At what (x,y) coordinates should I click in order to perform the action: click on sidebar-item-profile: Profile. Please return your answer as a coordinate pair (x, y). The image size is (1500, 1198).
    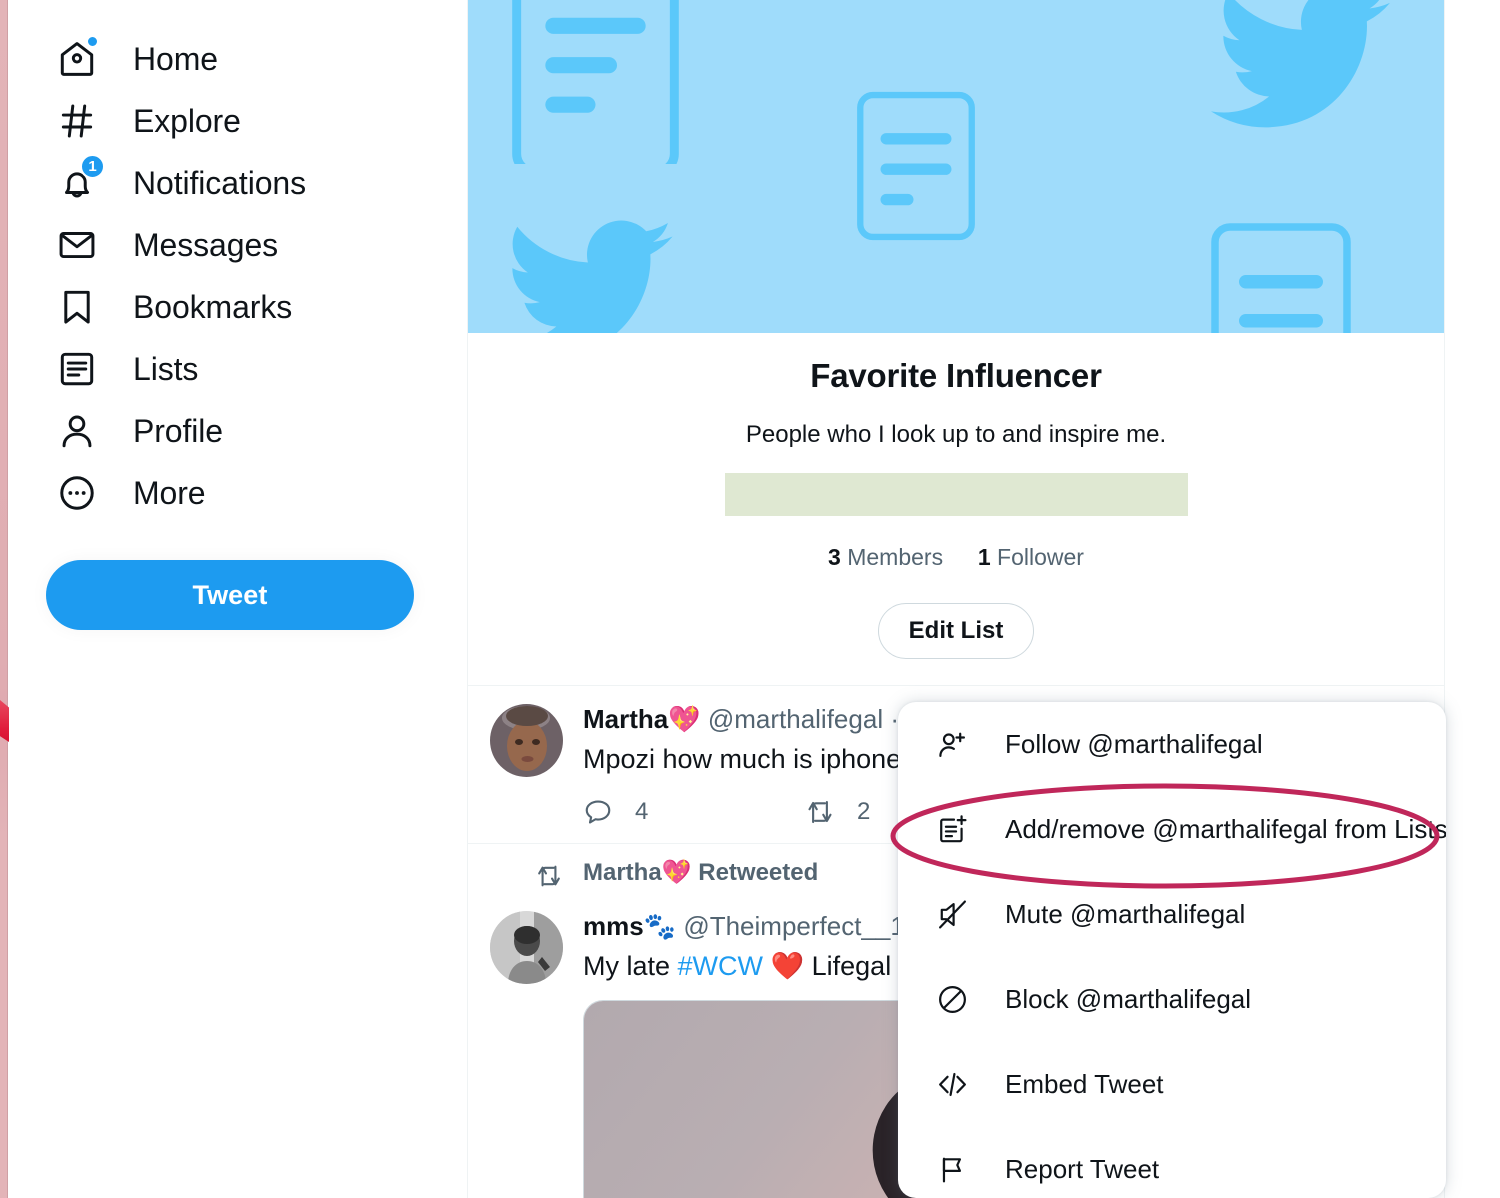
    Looking at the image, I should click on (235, 431).